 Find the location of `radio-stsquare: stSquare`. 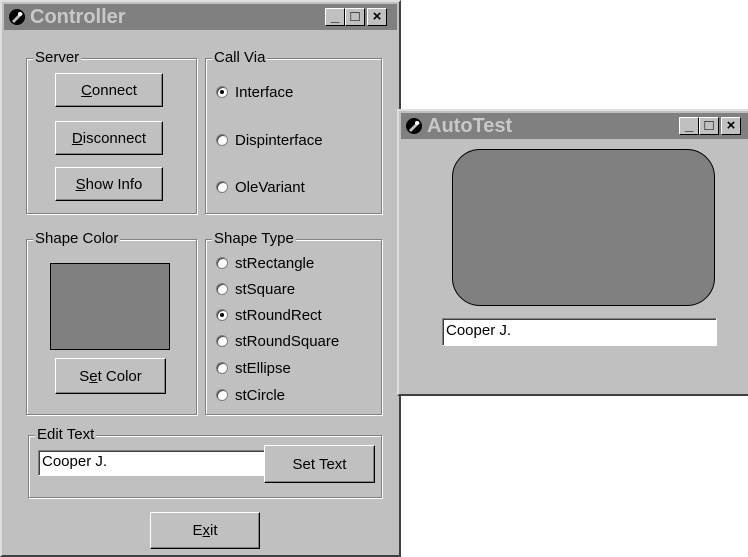

radio-stsquare: stSquare is located at coordinates (255, 289).